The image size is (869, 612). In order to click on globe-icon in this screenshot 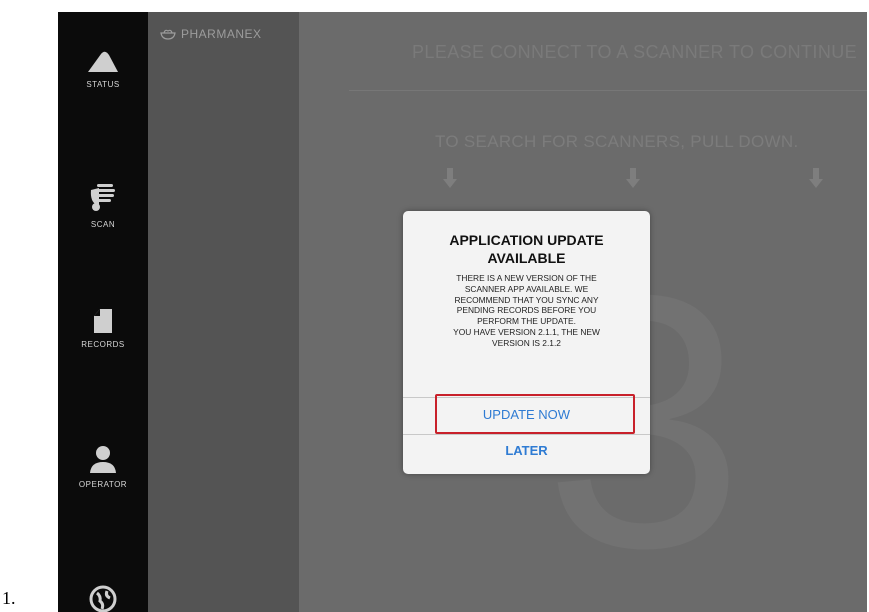, I will do `click(103, 598)`.